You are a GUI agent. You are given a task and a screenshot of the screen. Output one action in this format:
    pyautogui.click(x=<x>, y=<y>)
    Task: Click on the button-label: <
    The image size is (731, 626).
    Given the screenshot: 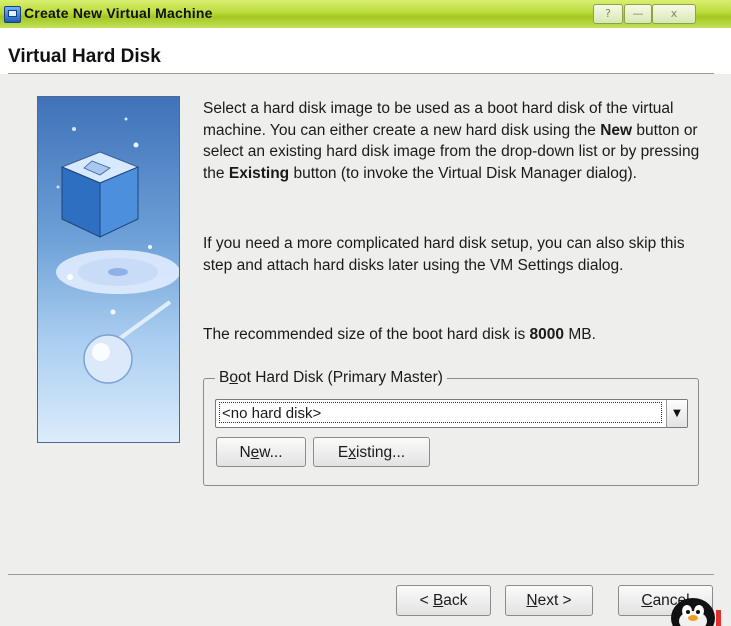 What is the action you would take?
    pyautogui.click(x=426, y=600)
    